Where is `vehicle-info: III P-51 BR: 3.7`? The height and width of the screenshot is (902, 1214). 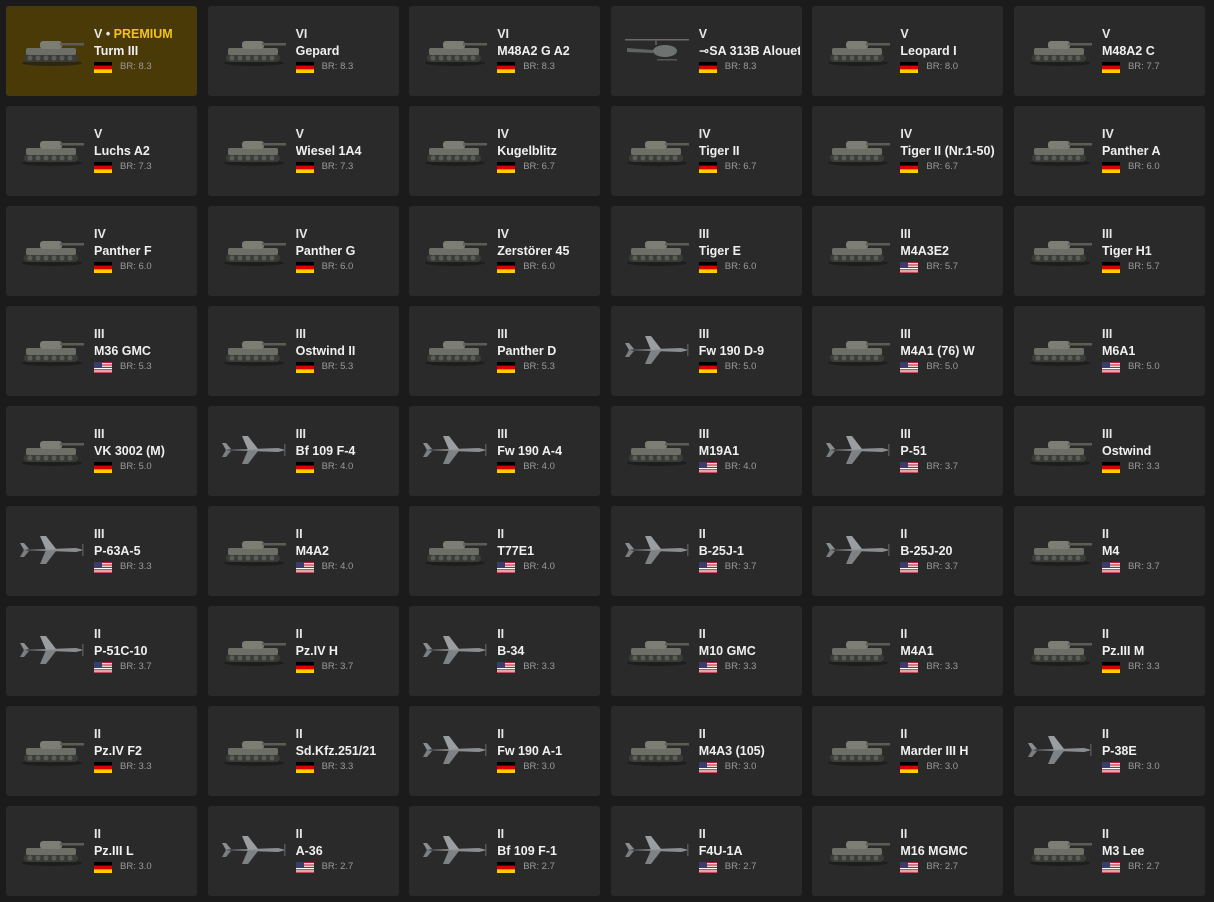 vehicle-info: III P-51 BR: 3.7 is located at coordinates (950, 450).